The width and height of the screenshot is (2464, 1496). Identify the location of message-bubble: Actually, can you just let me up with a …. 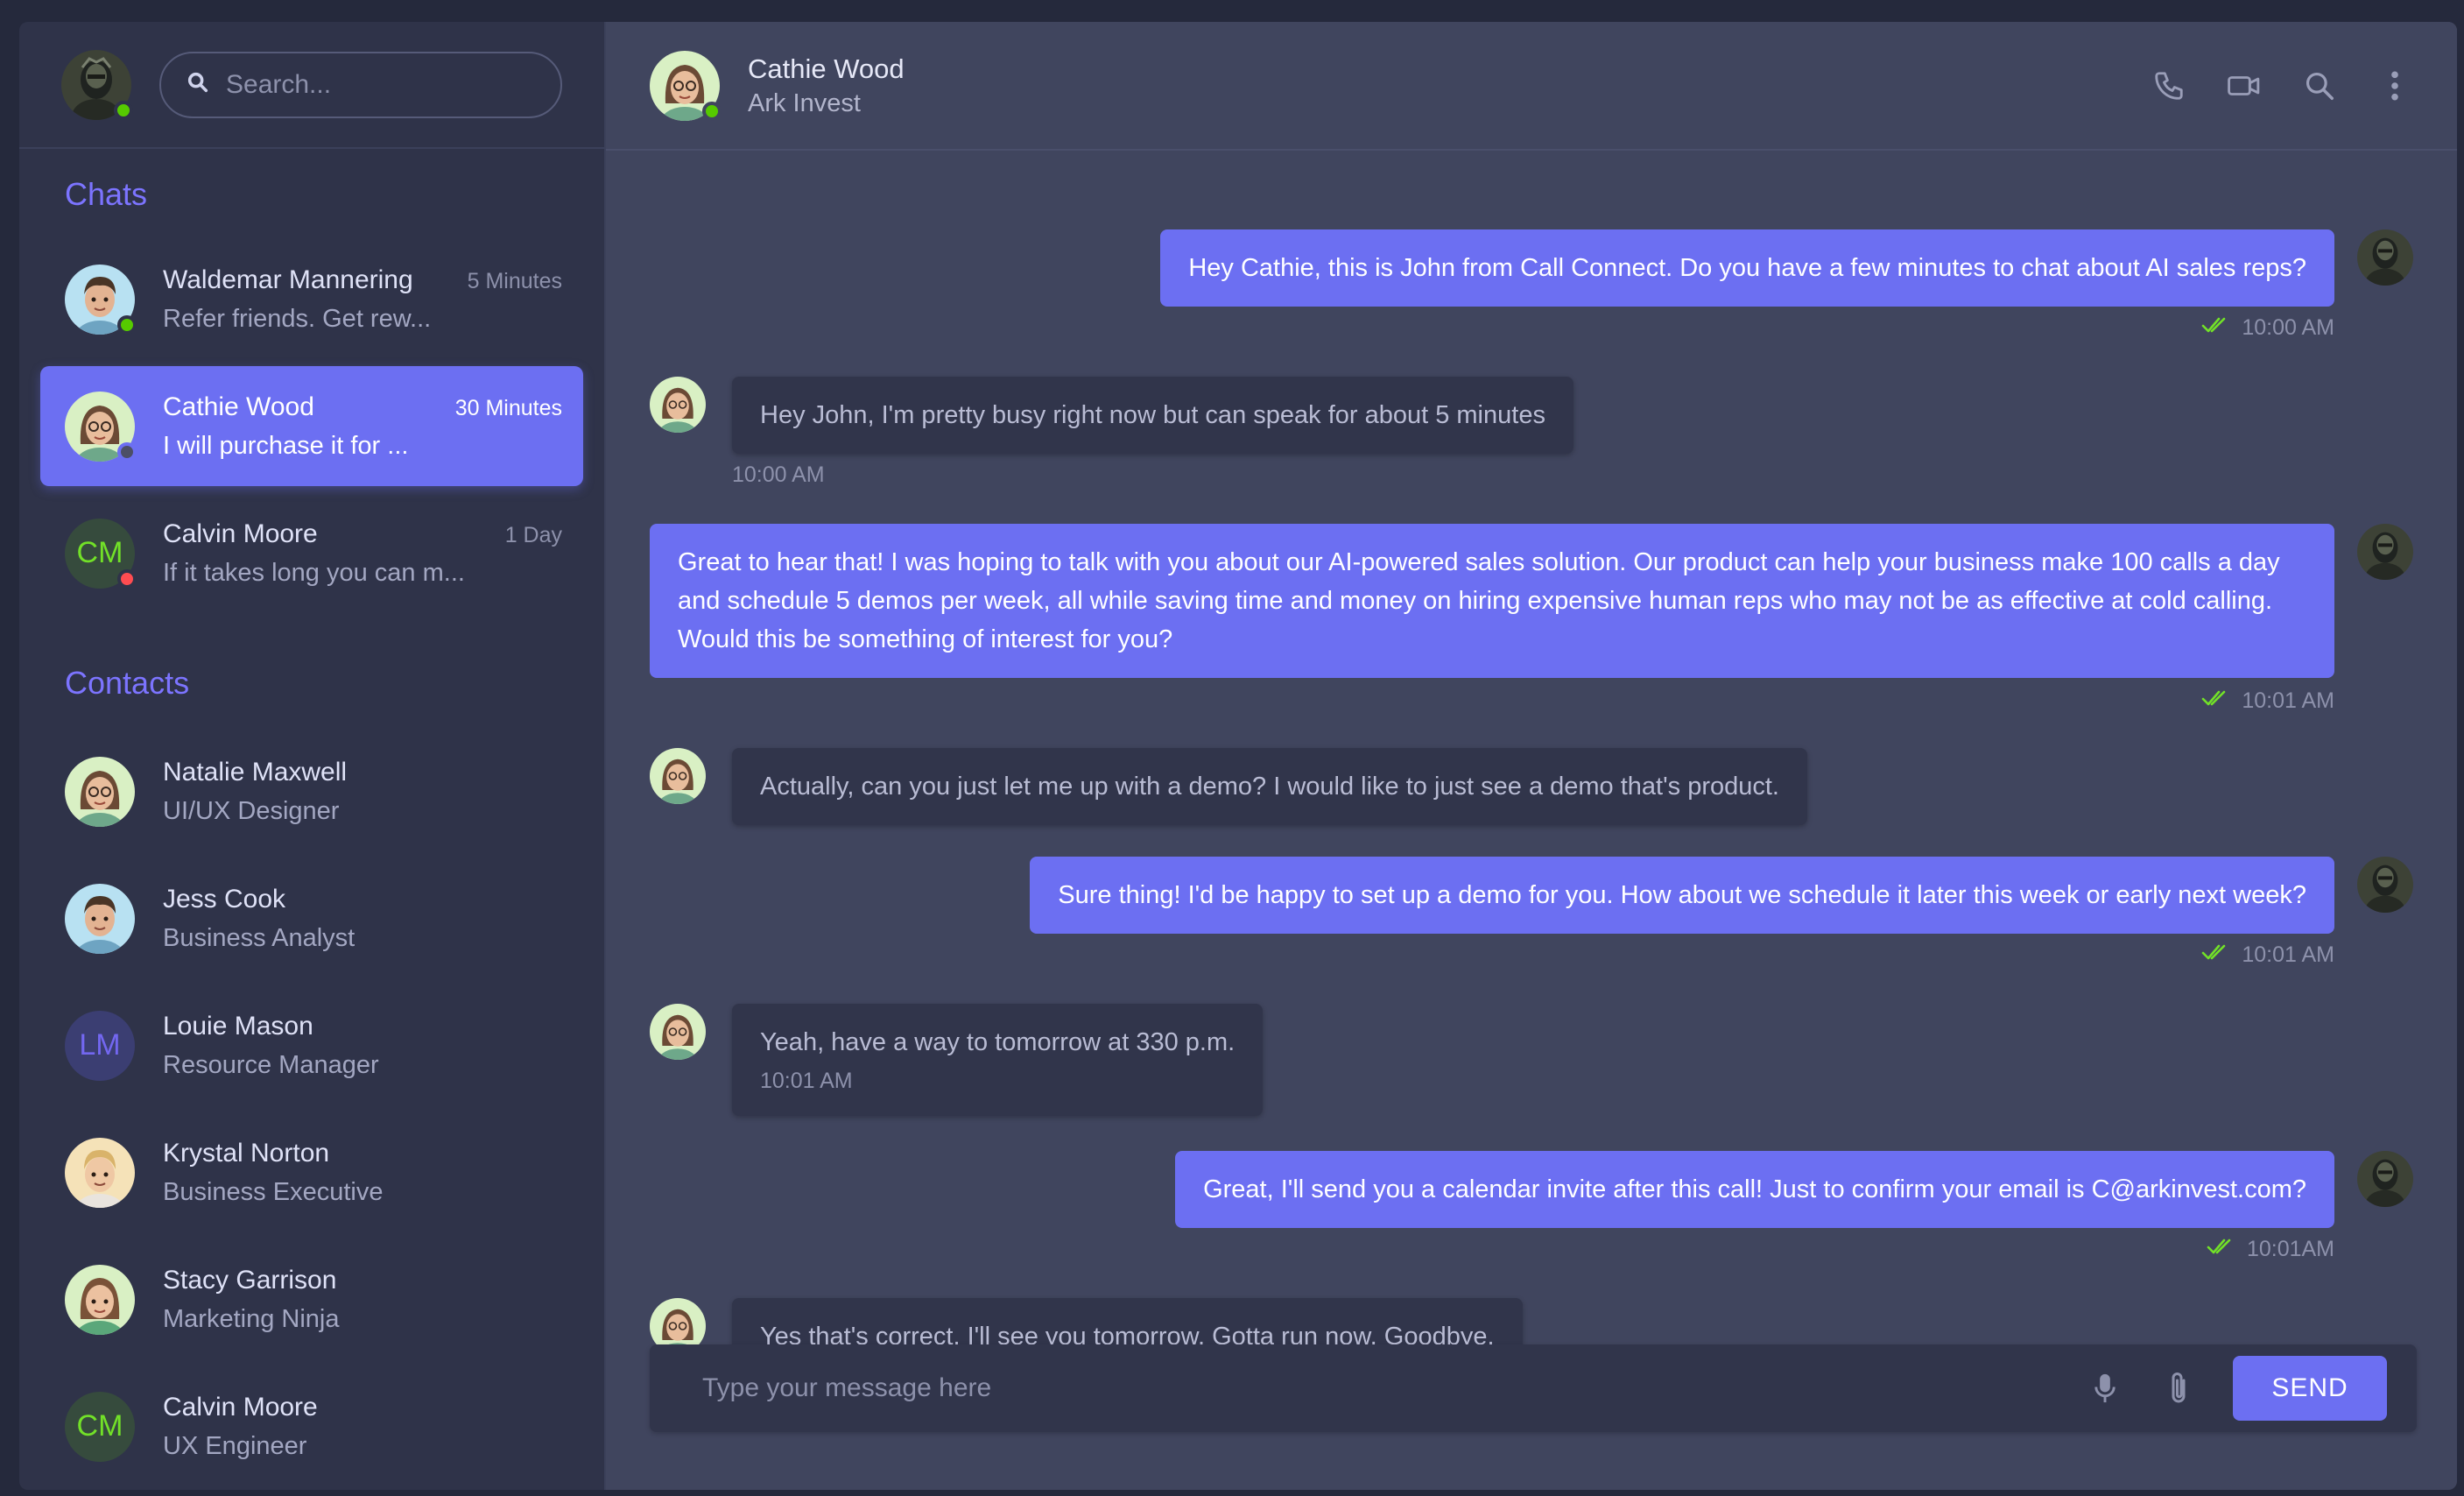
(1269, 786).